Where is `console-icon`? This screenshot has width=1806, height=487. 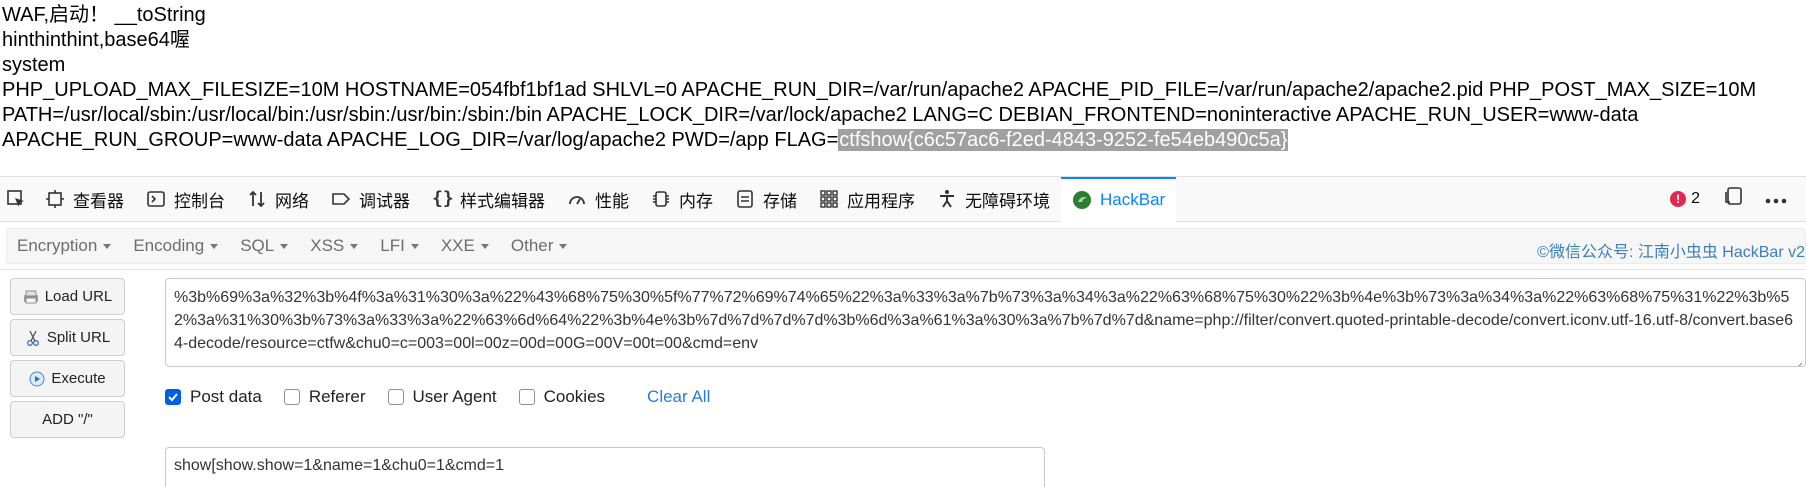 console-icon is located at coordinates (156, 199).